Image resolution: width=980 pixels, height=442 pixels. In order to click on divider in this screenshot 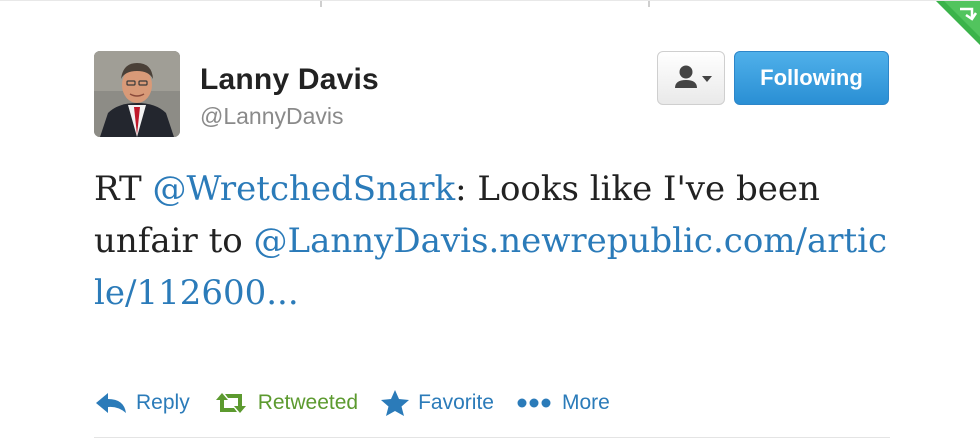, I will do `click(492, 437)`.